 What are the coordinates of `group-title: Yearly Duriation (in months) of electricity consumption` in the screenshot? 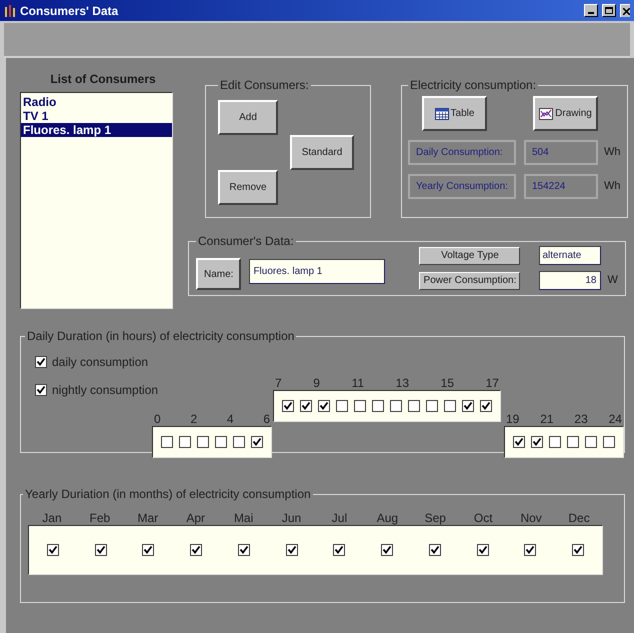 It's located at (168, 494).